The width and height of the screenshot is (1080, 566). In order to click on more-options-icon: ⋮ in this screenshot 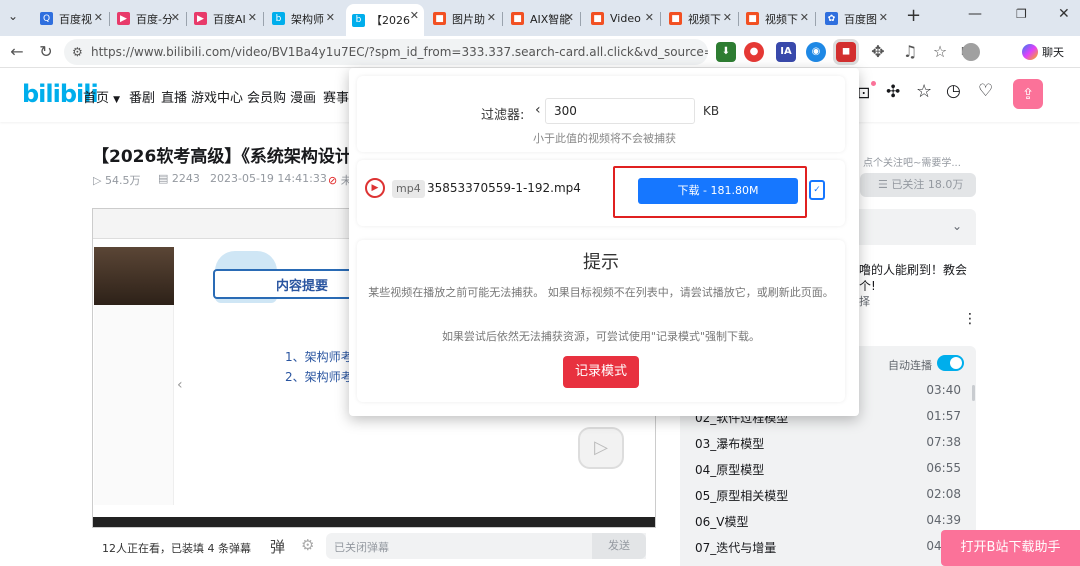, I will do `click(970, 319)`.